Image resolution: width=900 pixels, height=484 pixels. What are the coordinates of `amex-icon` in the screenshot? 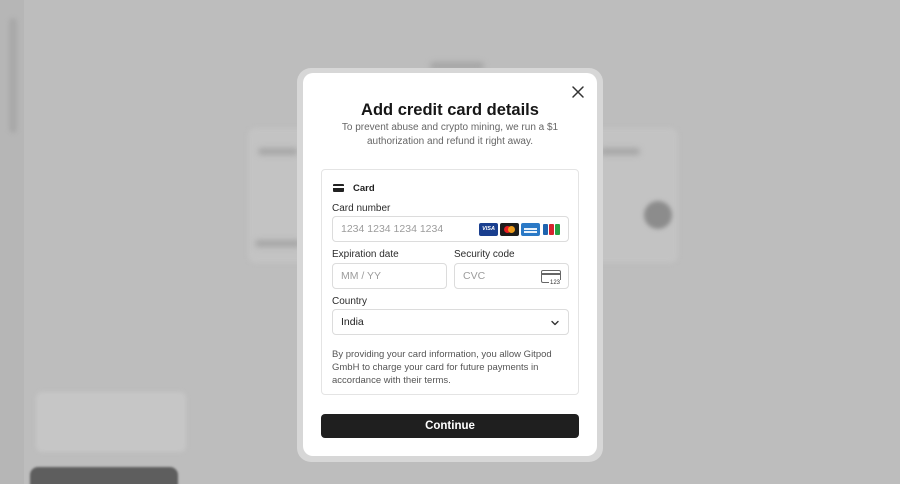 It's located at (530, 229).